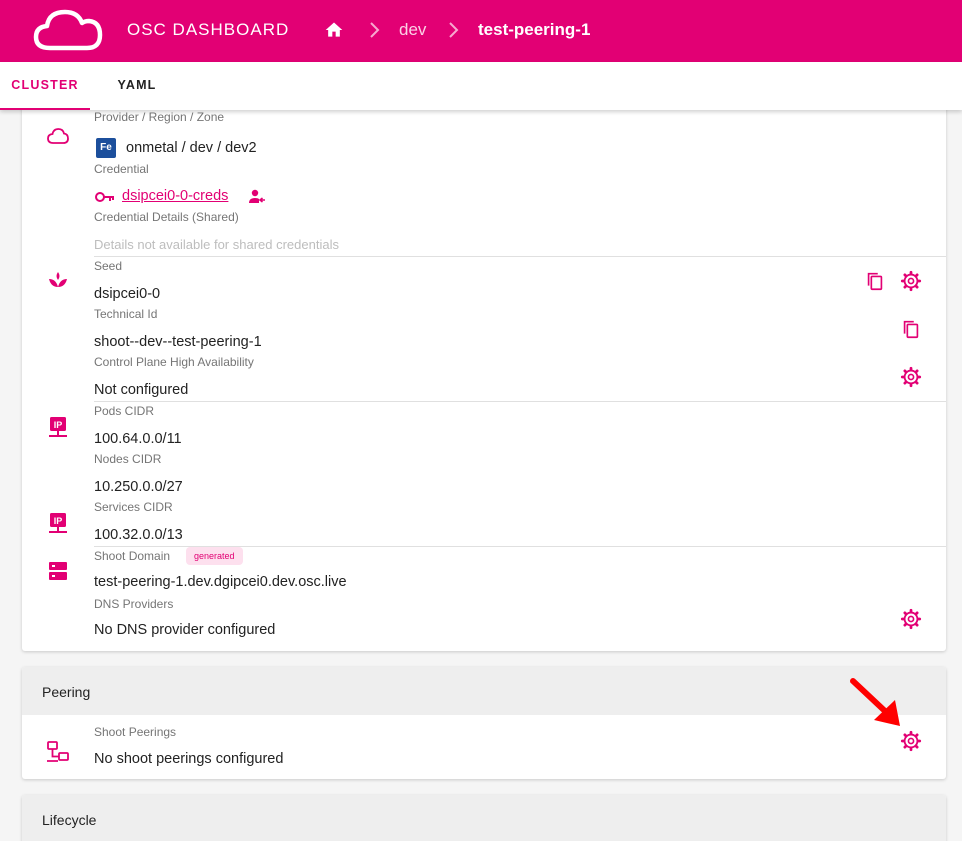 The height and width of the screenshot is (841, 962). What do you see at coordinates (135, 732) in the screenshot?
I see `shoot-peerings-label: Shoot Peerings` at bounding box center [135, 732].